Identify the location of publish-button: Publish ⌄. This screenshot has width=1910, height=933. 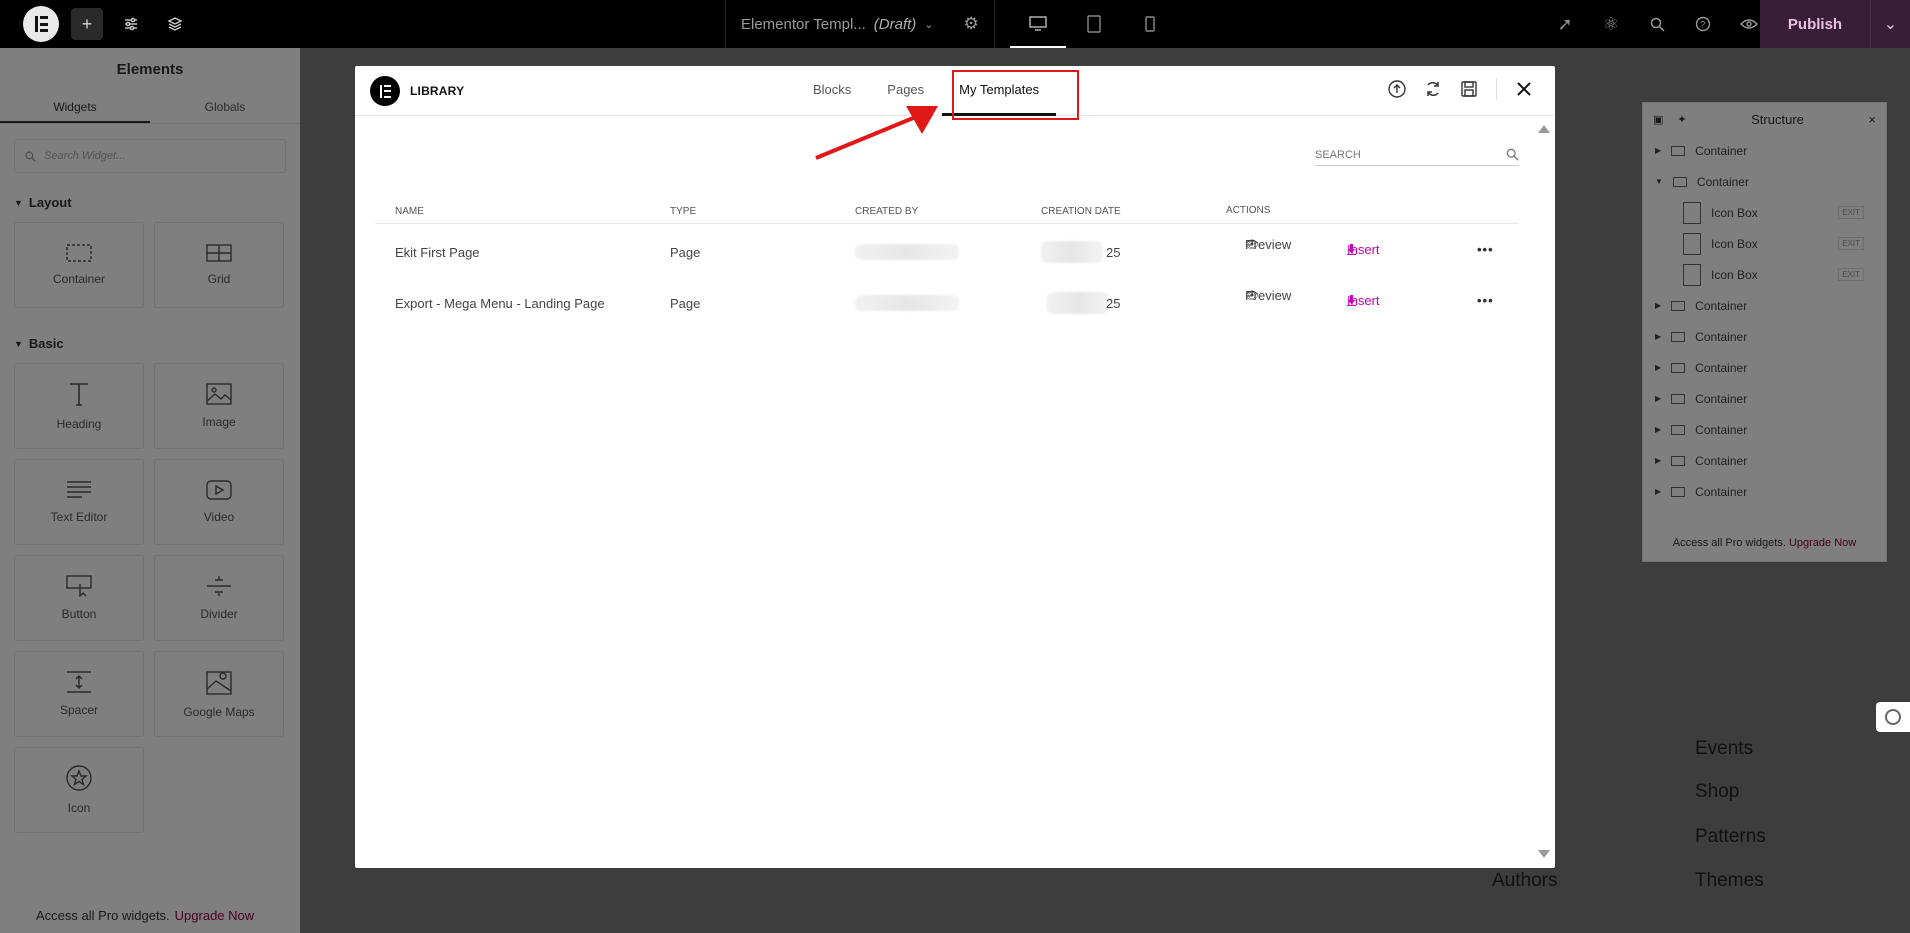
(1835, 24).